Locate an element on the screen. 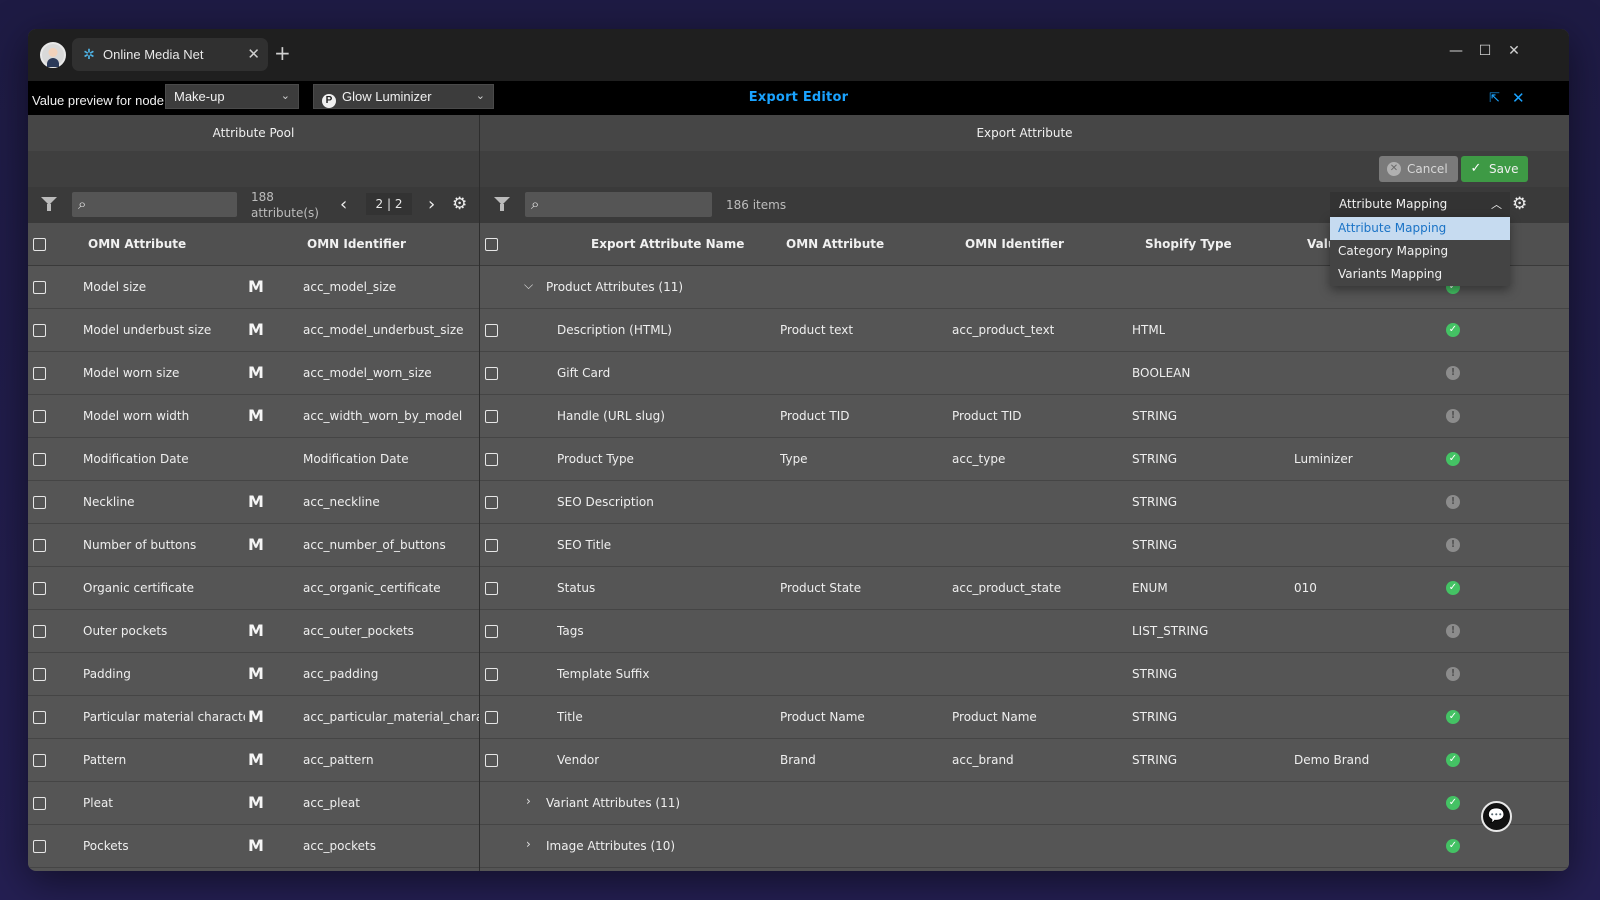 This screenshot has width=1600, height=900. table-row: Title Product Name Product Name STRING ✓ is located at coordinates (1024, 717).